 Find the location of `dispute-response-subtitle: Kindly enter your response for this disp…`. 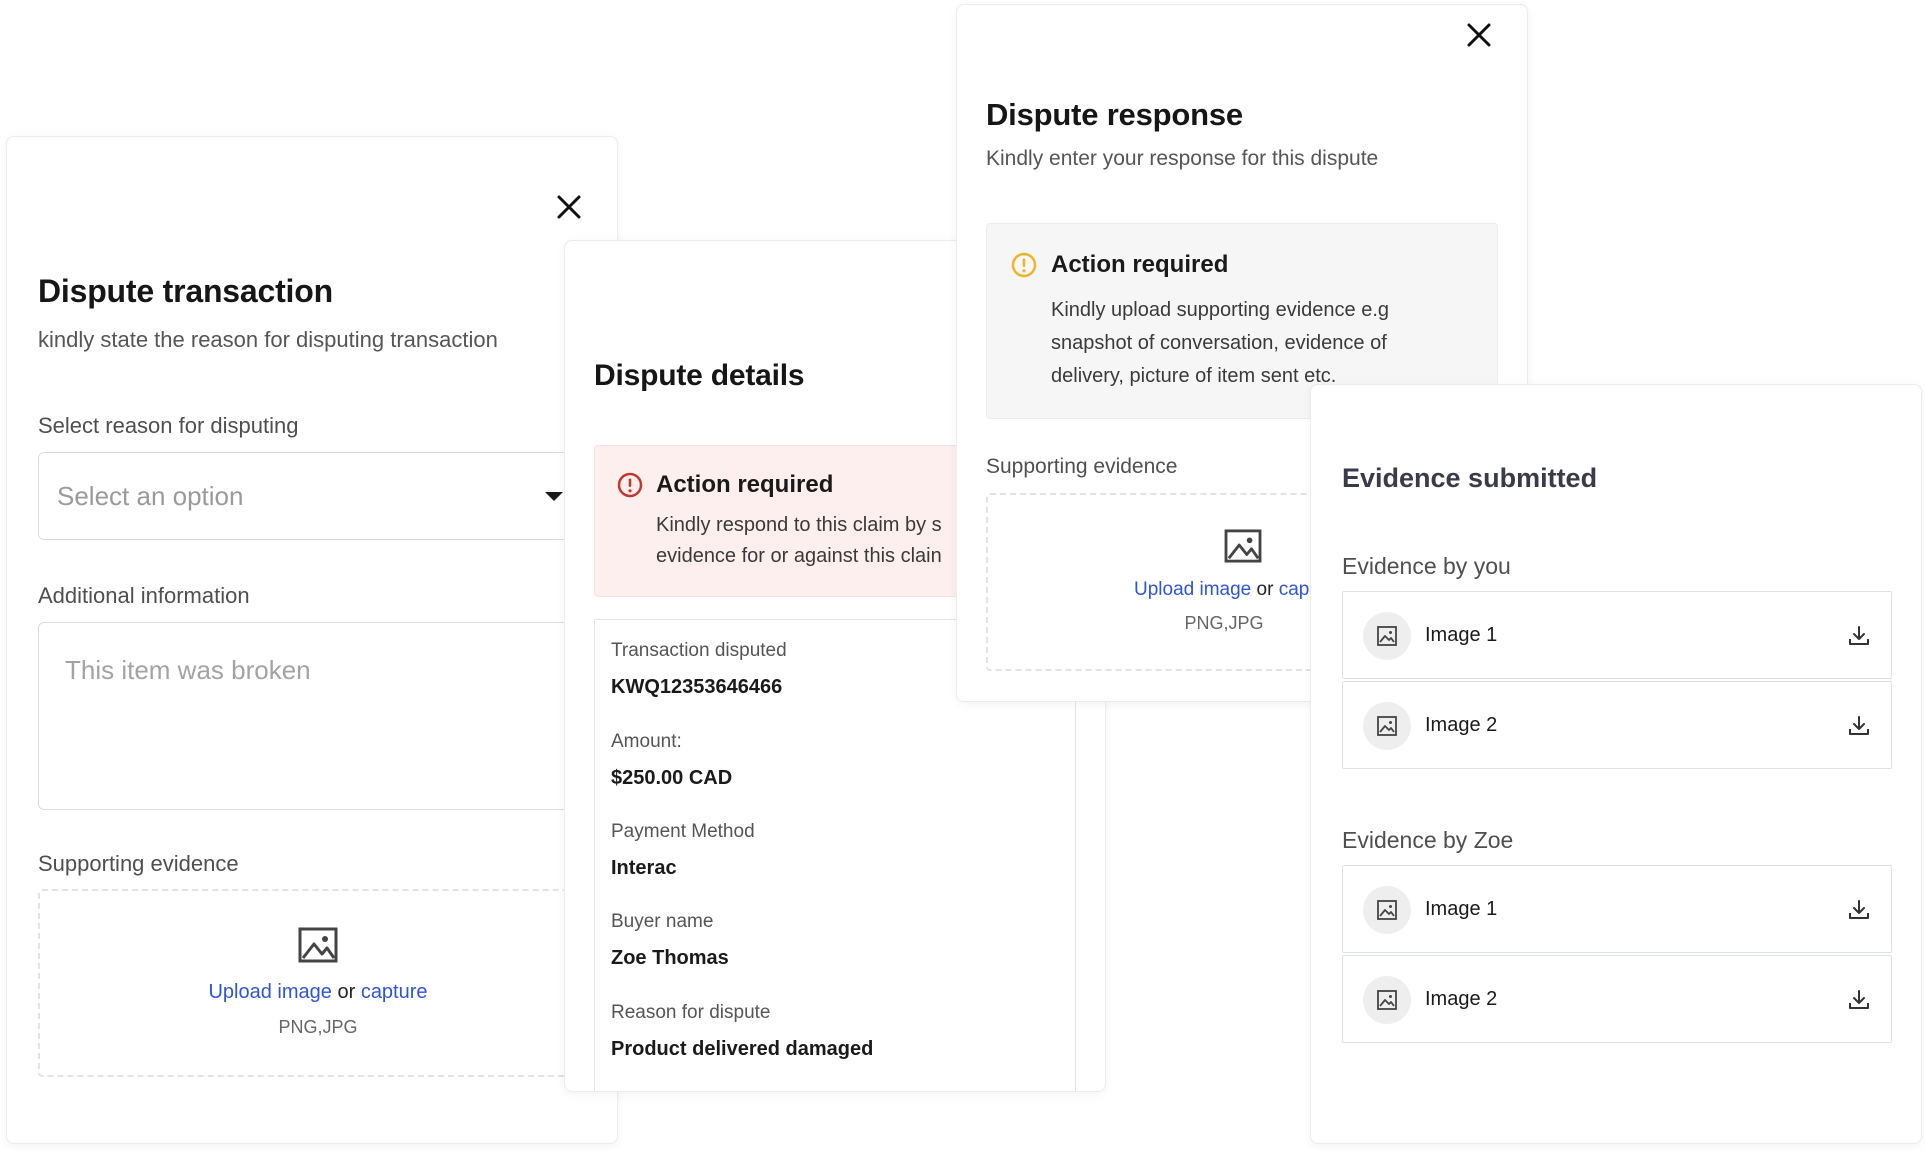

dispute-response-subtitle: Kindly enter your response for this disp… is located at coordinates (1182, 158).